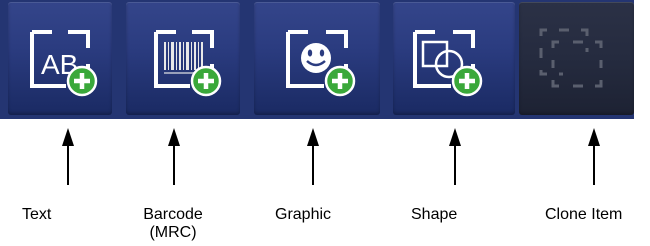  I want to click on arrow-shape, so click(455, 156).